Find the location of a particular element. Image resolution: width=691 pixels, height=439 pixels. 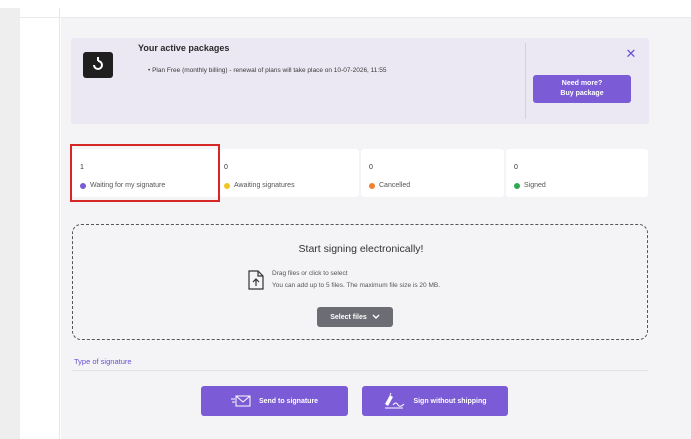

banner-title: Your active packages is located at coordinates (184, 48).